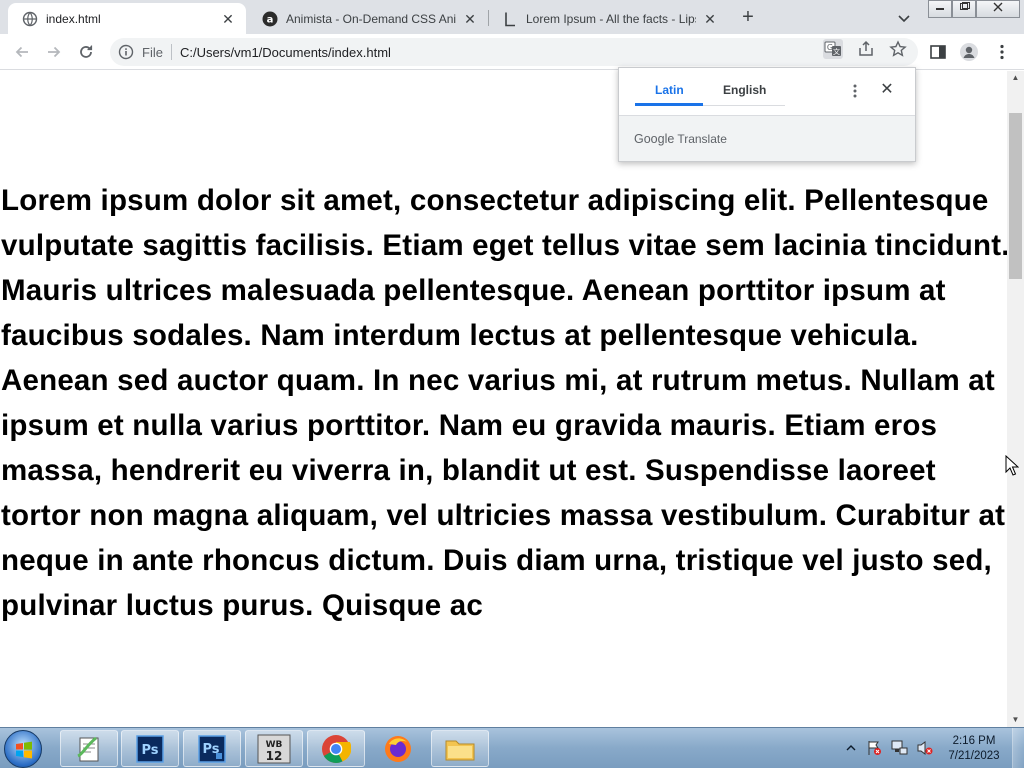 The width and height of the screenshot is (1024, 769). I want to click on address-bar: File C:/Users/vm1/Documents/index.html, so click(514, 52).